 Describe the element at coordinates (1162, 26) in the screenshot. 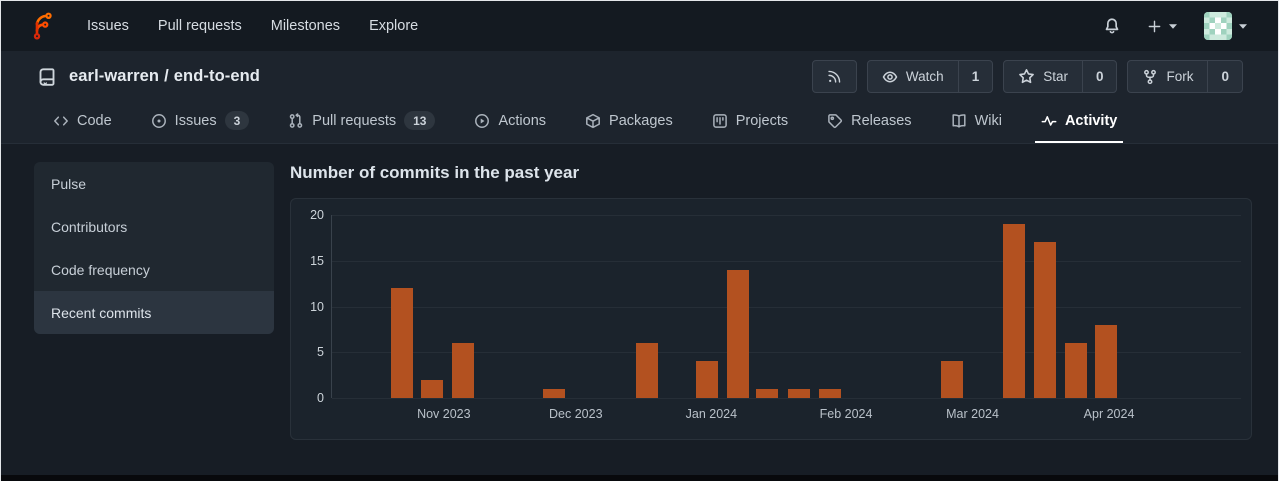

I see `create-new-dropdown` at that location.